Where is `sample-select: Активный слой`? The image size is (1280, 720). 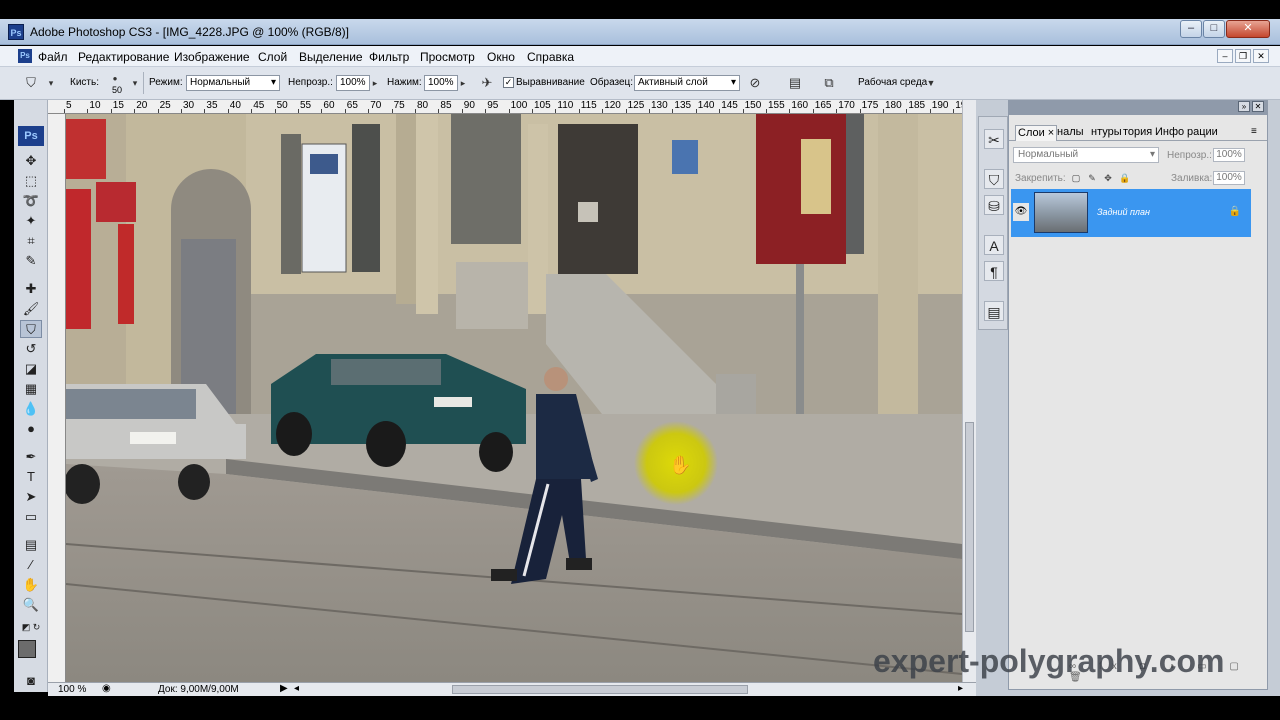
sample-select: Активный слой is located at coordinates (687, 83).